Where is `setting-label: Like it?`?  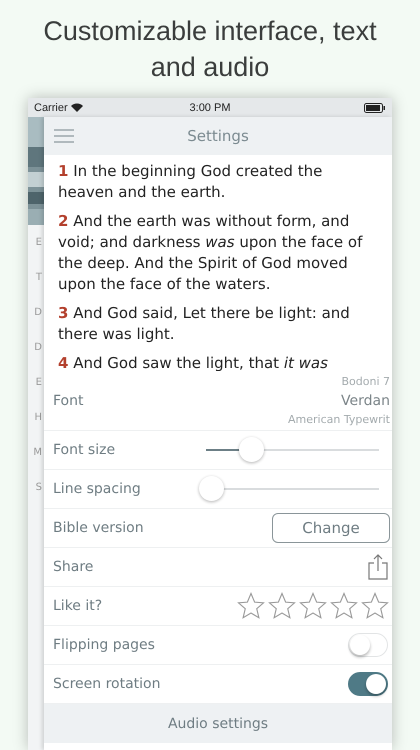
setting-label: Like it? is located at coordinates (78, 606).